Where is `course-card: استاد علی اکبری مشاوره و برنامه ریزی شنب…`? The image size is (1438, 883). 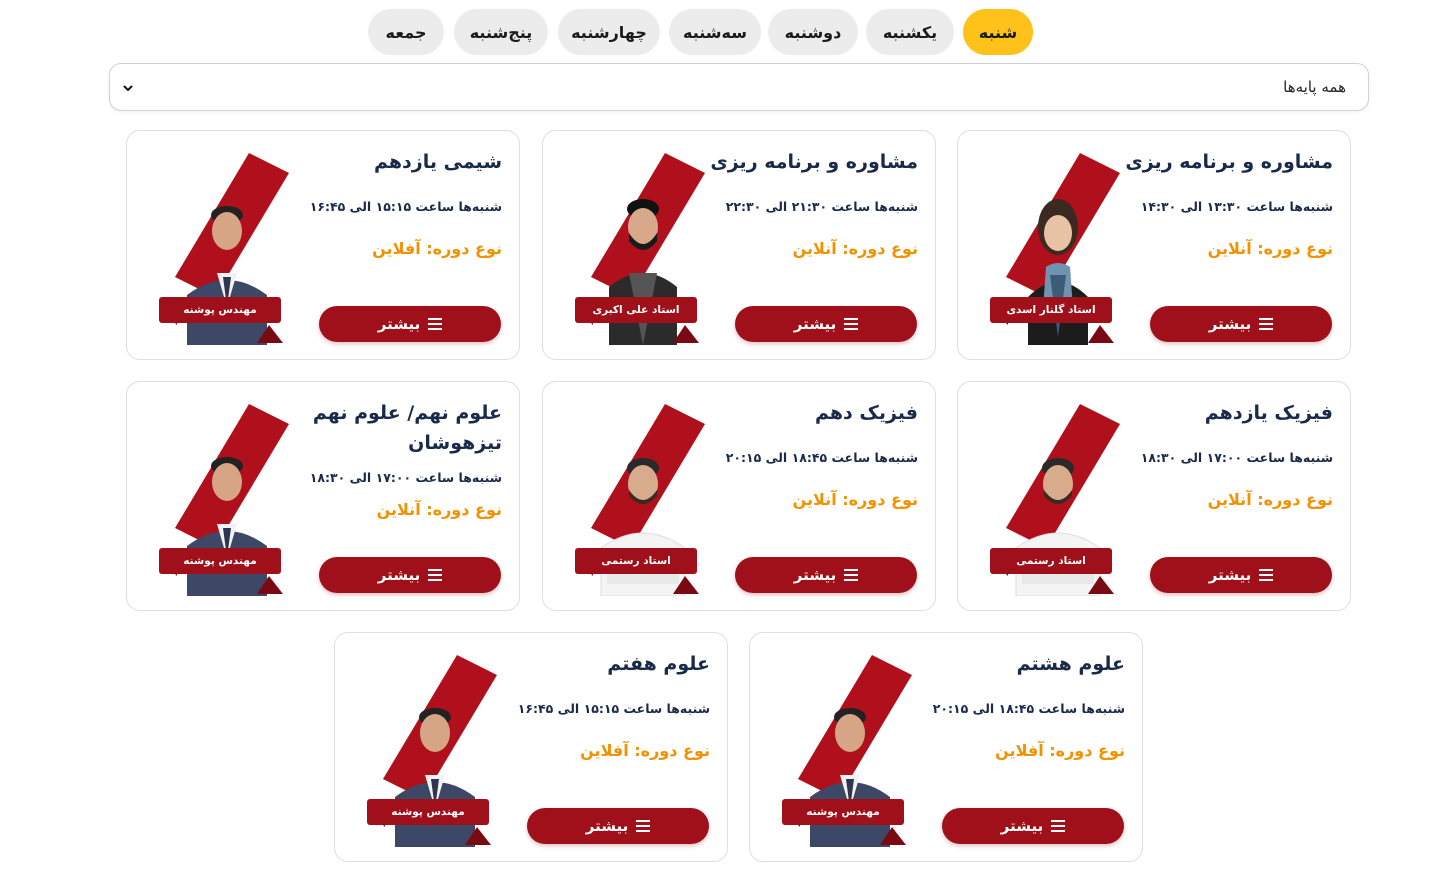
course-card: استاد علی اکبری مشاوره و برنامه ریزی شنب… is located at coordinates (739, 245).